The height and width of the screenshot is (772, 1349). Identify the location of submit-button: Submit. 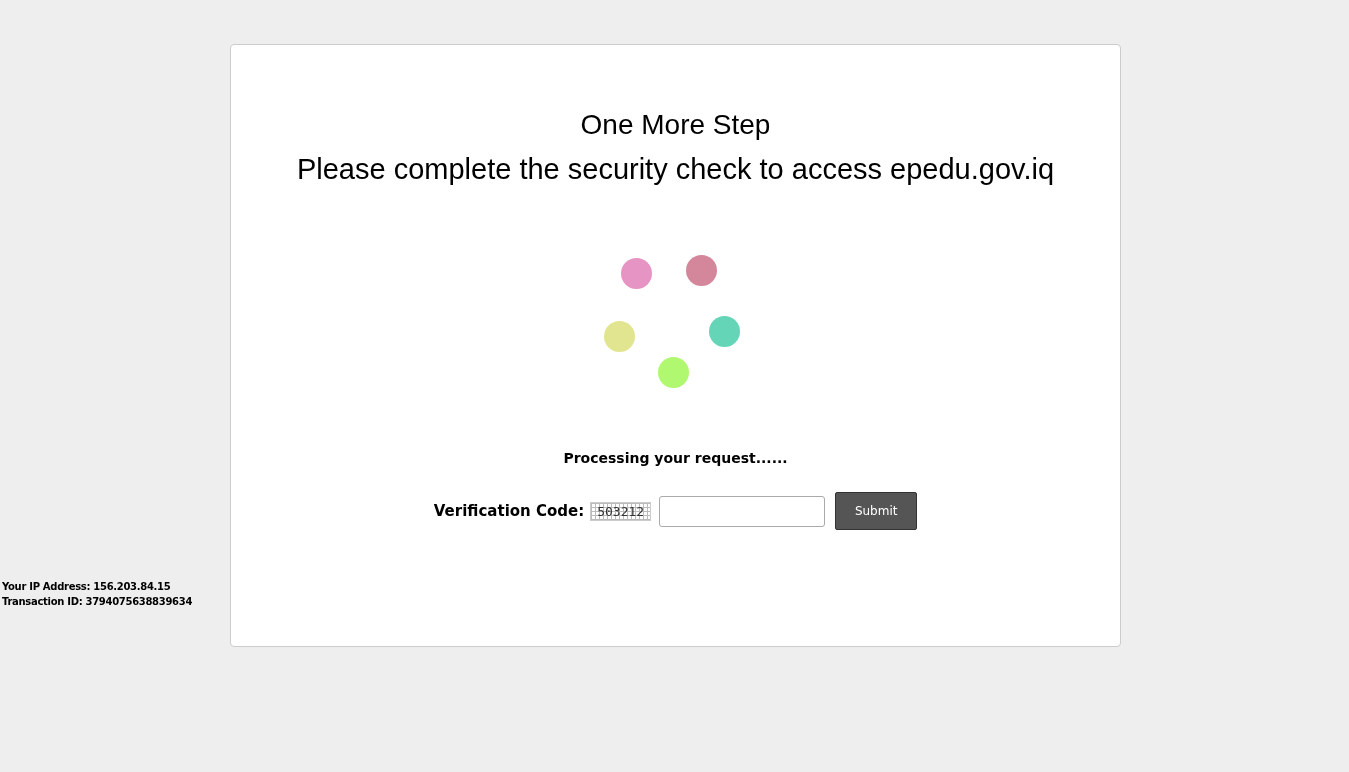
(876, 511).